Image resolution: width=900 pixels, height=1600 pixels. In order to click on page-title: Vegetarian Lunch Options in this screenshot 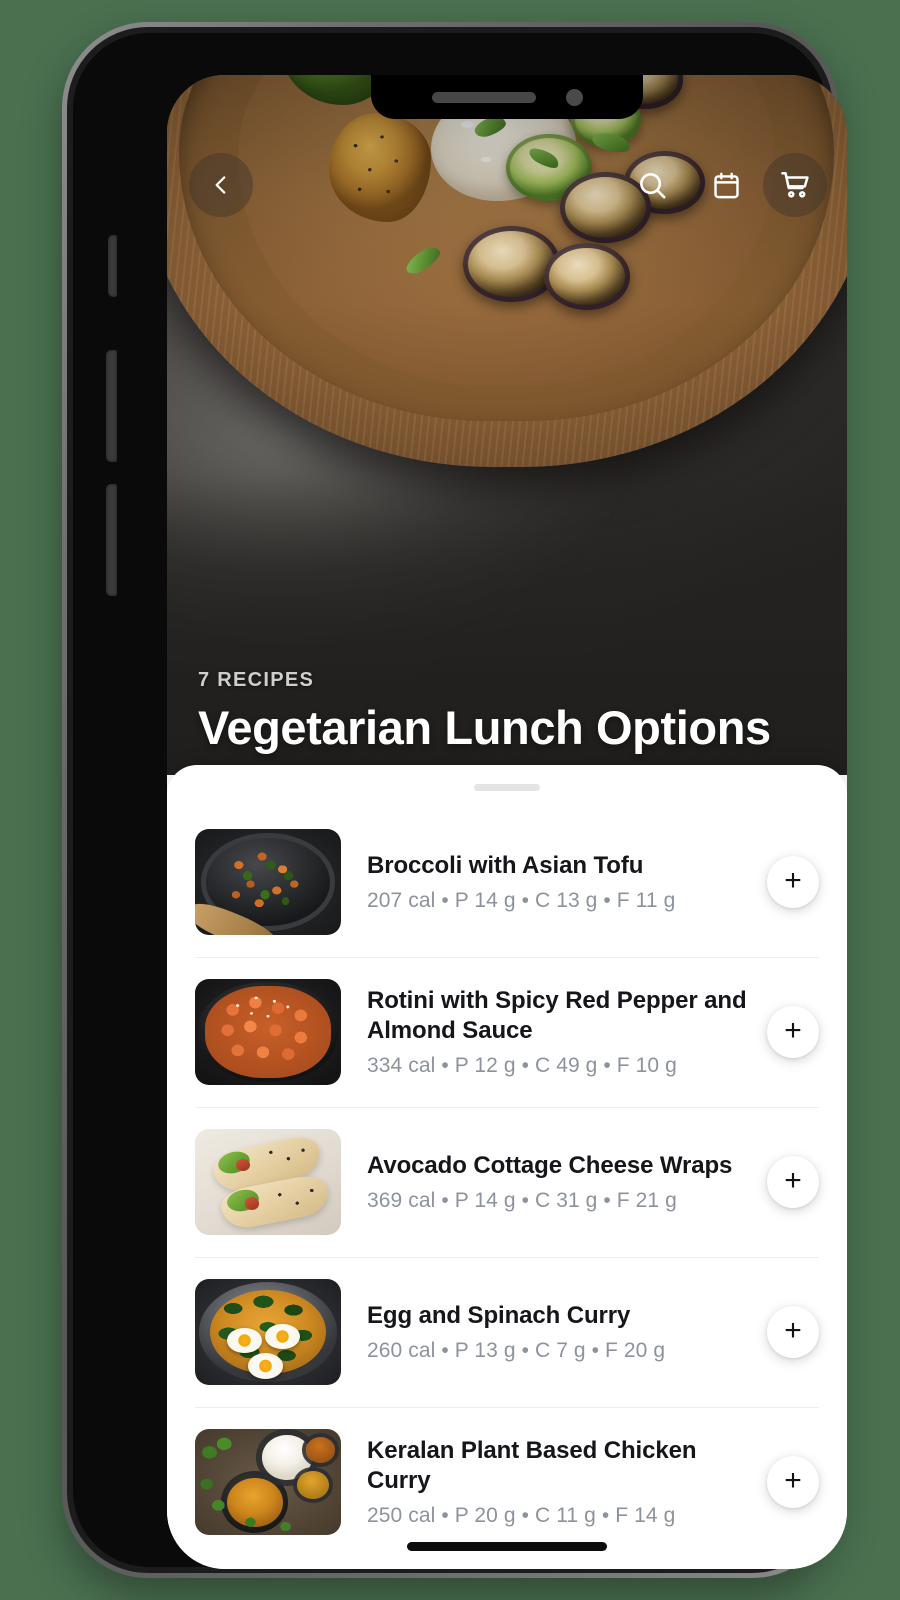, I will do `click(484, 728)`.